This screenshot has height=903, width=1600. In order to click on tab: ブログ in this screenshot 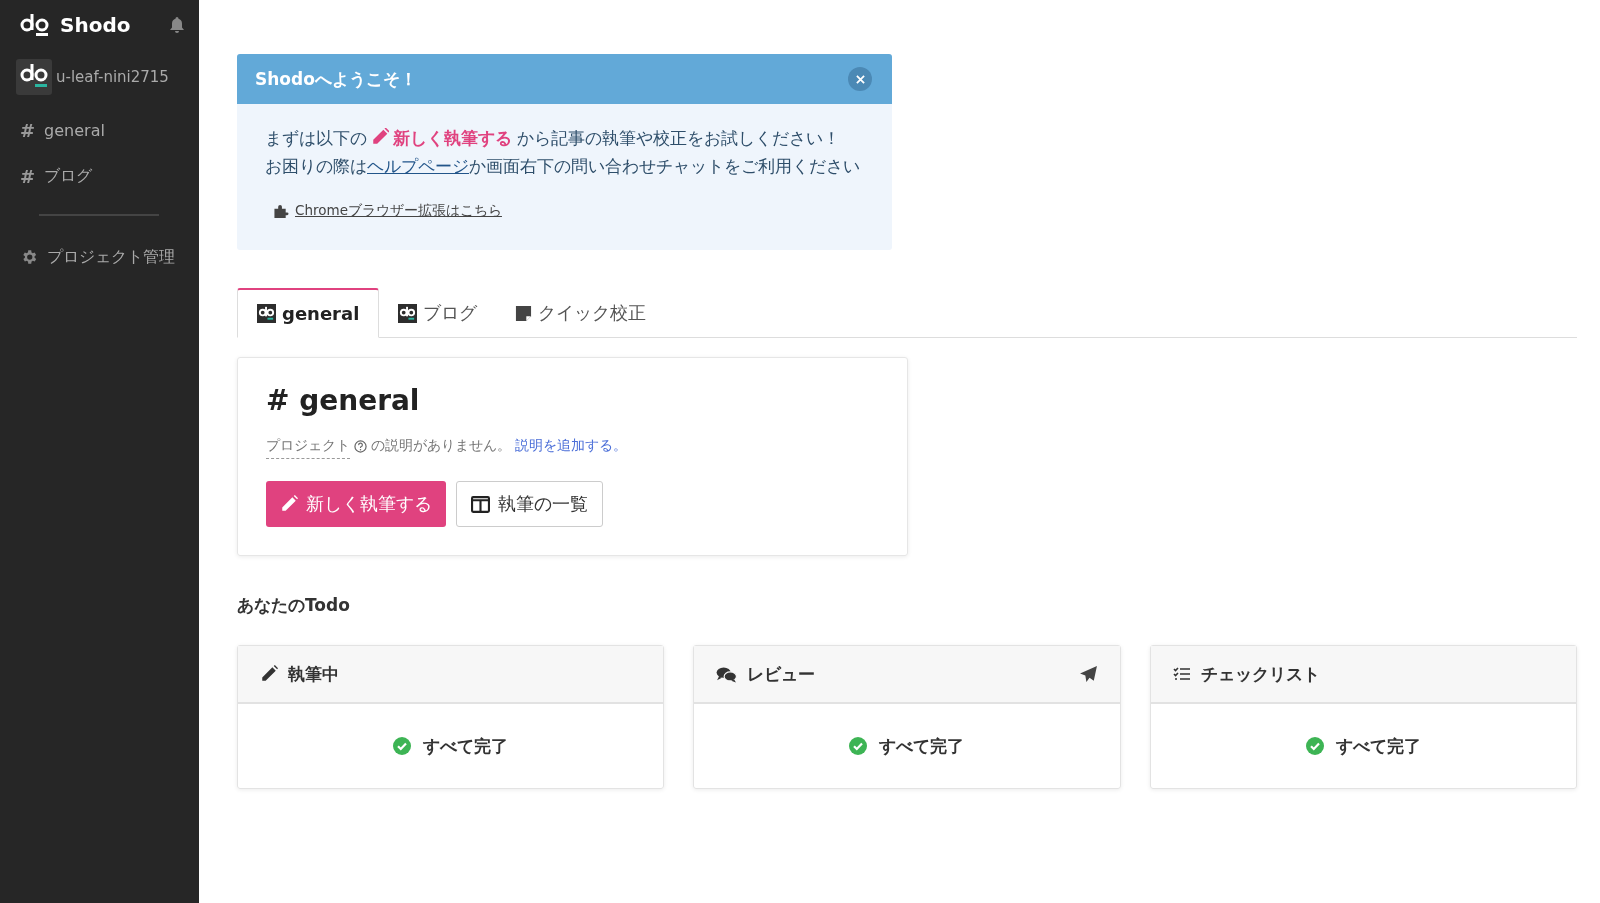, I will do `click(438, 313)`.